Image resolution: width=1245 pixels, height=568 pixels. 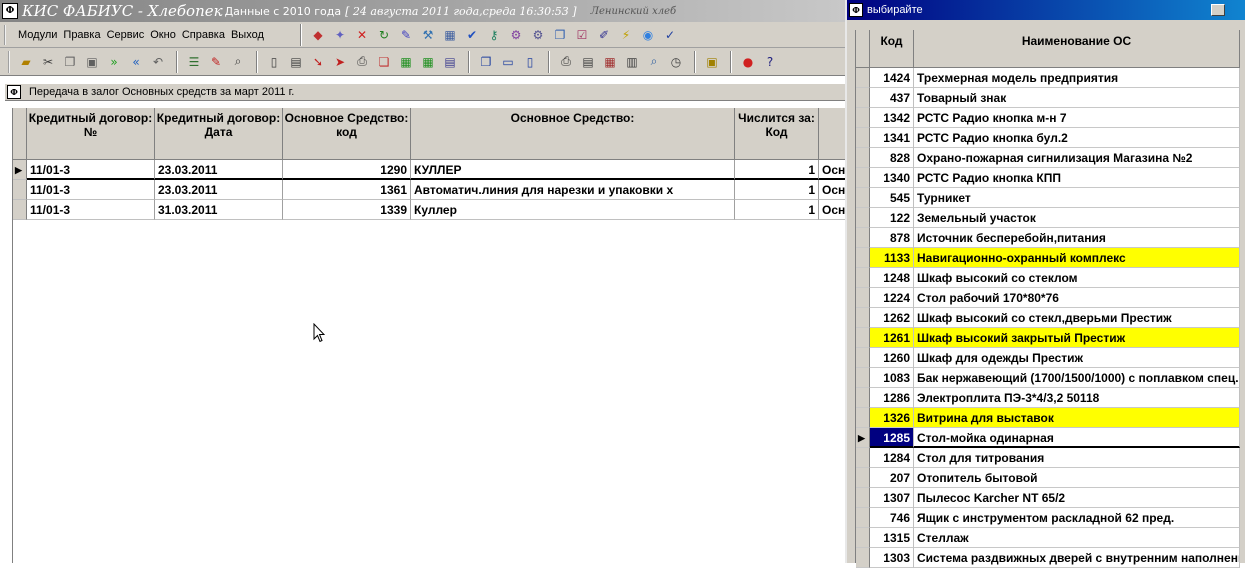 I want to click on picker-cell-code: 1424, so click(x=892, y=78).